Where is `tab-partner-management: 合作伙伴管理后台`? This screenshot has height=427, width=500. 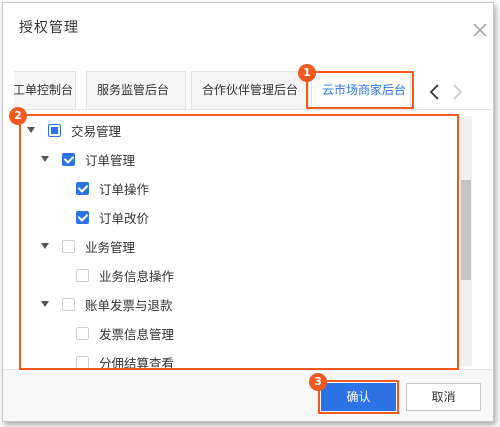 tab-partner-management: 合作伙伴管理后台 is located at coordinates (250, 90).